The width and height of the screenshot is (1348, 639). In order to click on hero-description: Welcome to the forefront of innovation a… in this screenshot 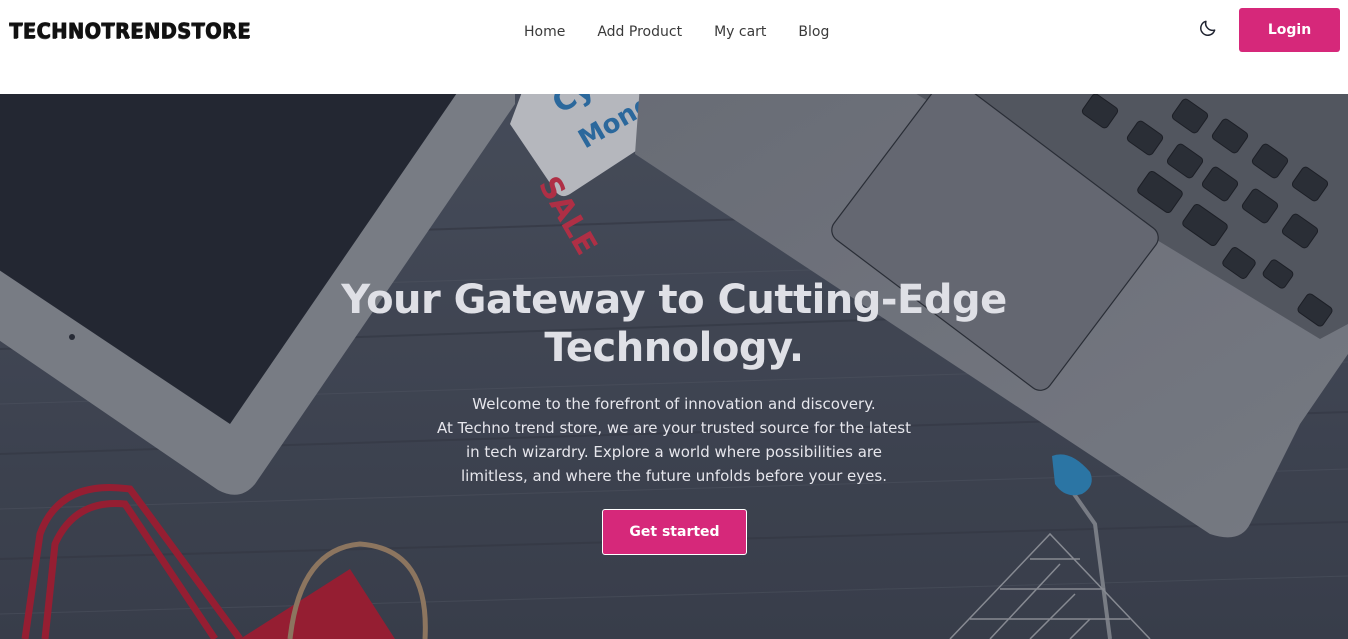, I will do `click(674, 440)`.